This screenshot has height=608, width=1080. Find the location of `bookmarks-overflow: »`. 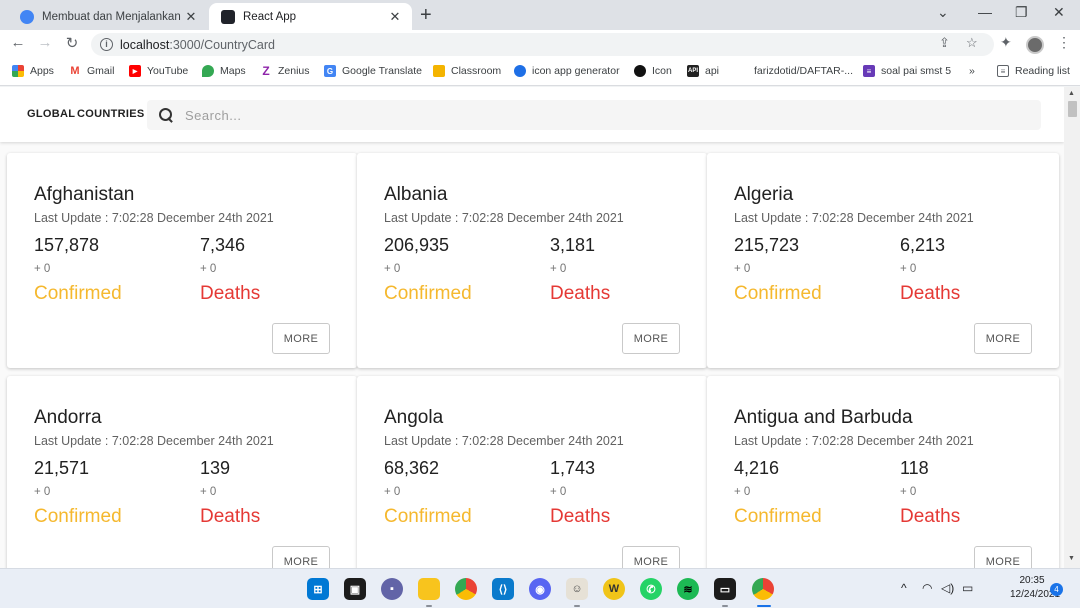

bookmarks-overflow: » is located at coordinates (972, 71).